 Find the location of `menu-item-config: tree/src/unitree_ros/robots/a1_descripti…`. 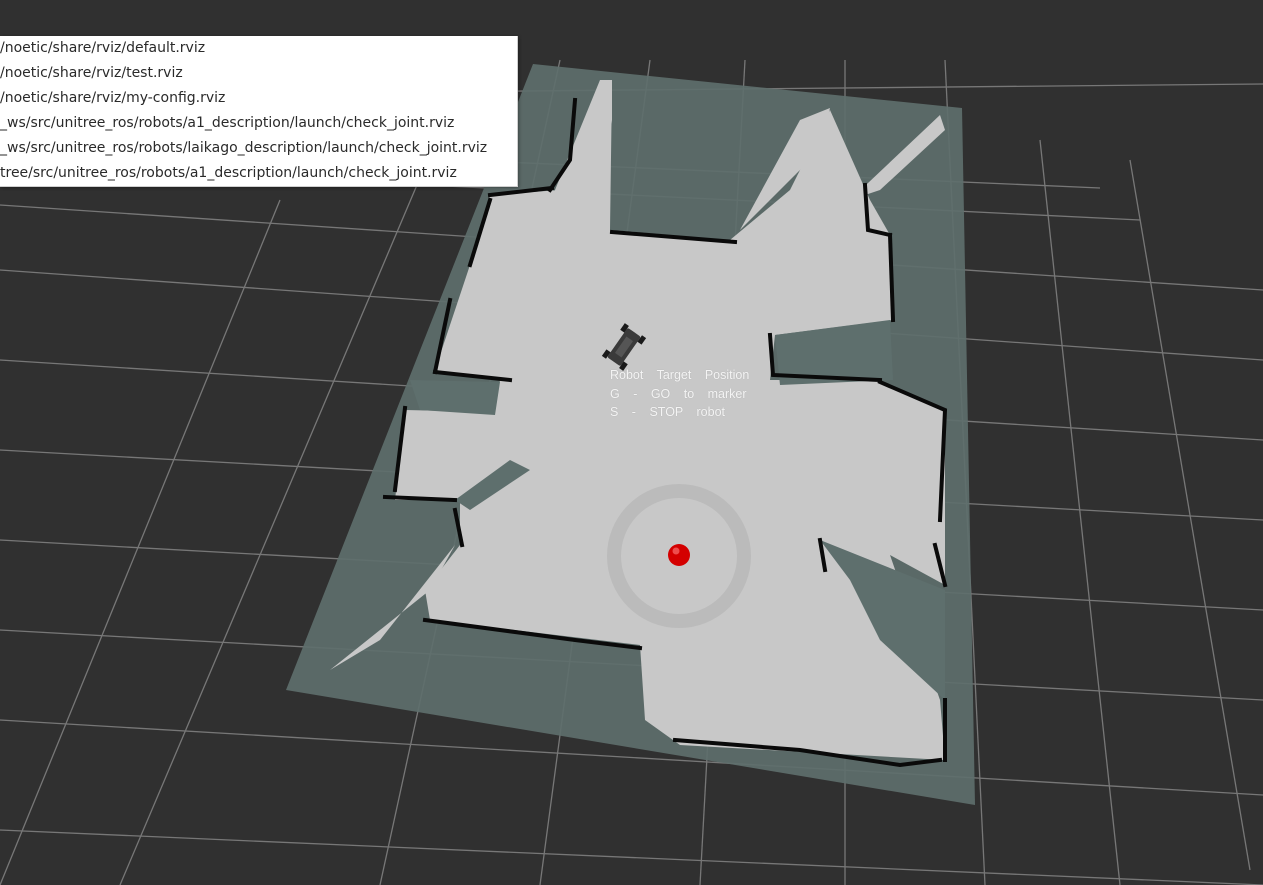

menu-item-config: tree/src/unitree_ros/robots/a1_descripti… is located at coordinates (258, 173).